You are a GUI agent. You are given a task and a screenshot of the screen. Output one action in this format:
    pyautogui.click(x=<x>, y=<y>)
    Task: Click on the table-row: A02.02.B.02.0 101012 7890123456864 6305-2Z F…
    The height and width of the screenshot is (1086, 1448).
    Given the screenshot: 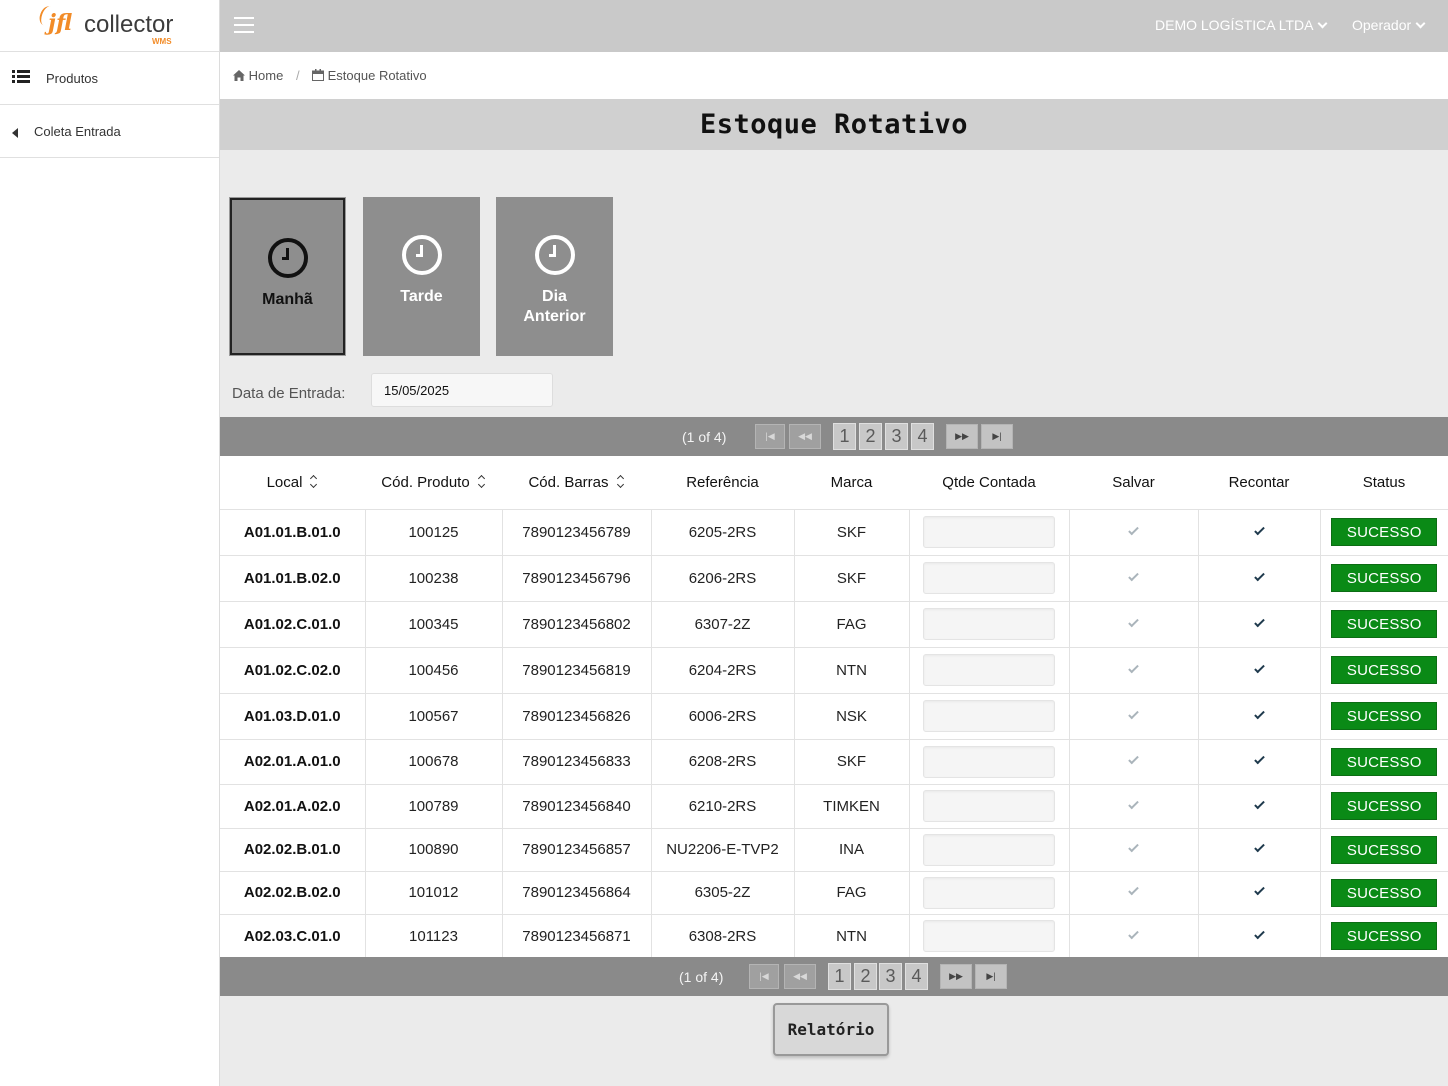 What is the action you would take?
    pyautogui.click(x=834, y=892)
    